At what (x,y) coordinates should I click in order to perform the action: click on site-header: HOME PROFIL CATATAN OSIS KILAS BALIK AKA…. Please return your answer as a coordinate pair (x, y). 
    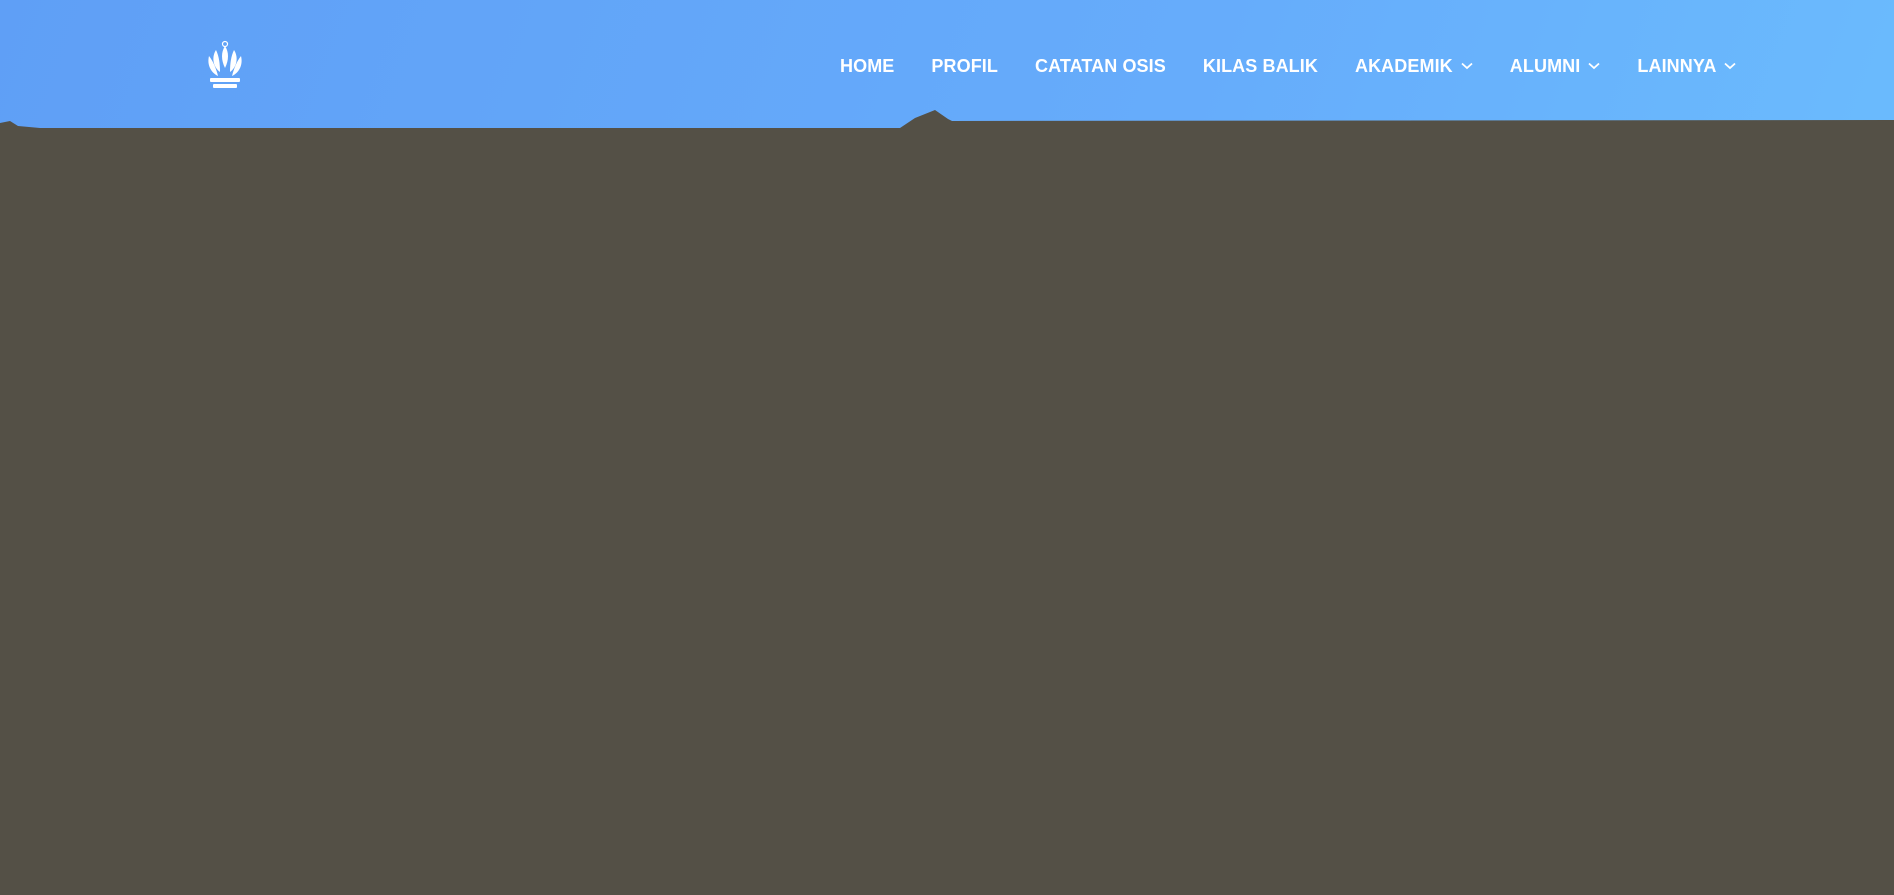
    Looking at the image, I should click on (947, 65).